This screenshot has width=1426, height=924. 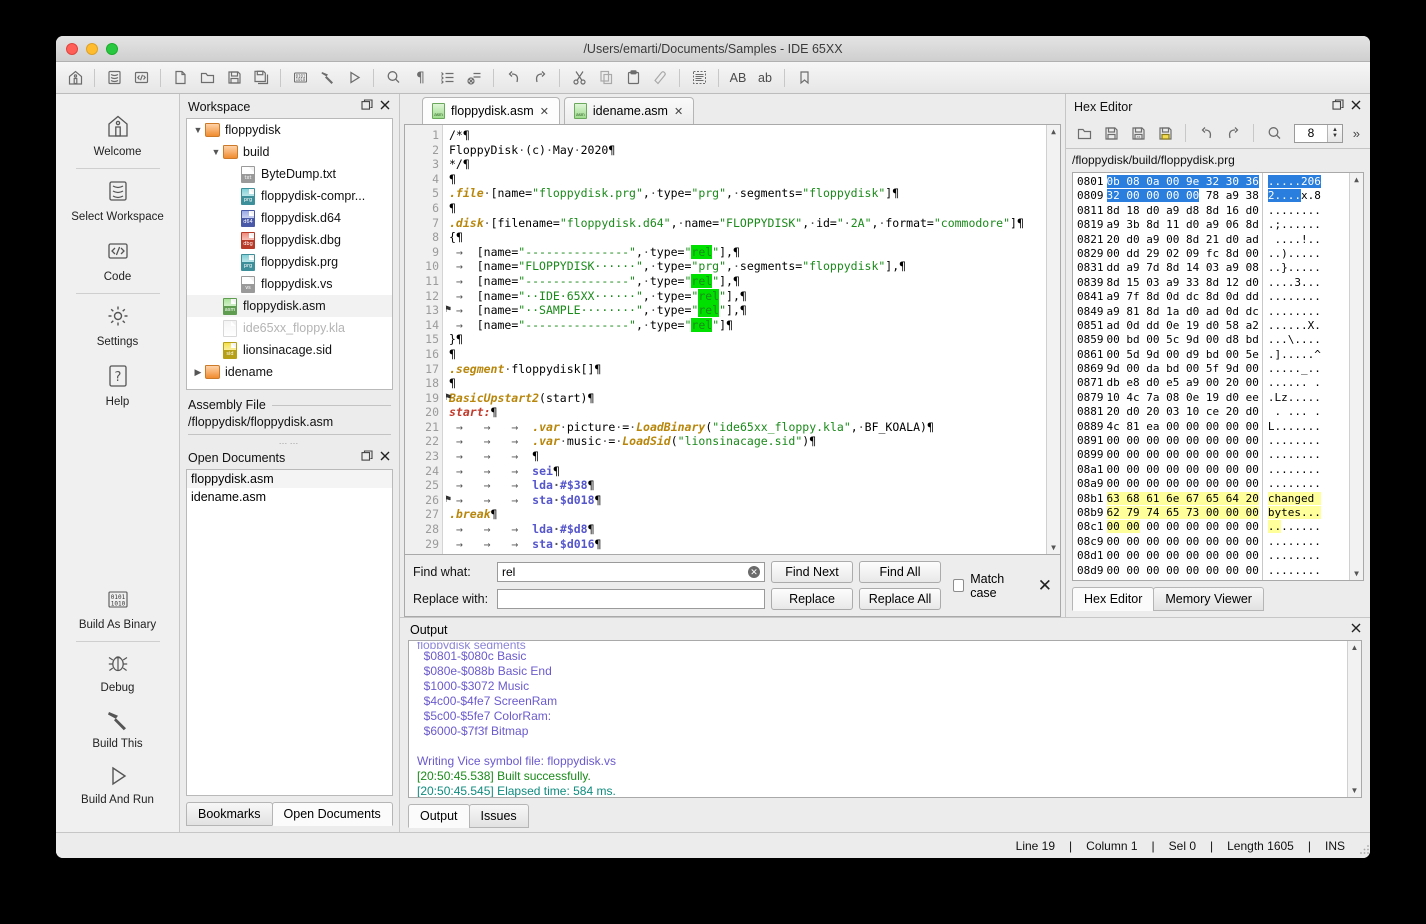 What do you see at coordinates (234, 78) in the screenshot?
I see `save-icon` at bounding box center [234, 78].